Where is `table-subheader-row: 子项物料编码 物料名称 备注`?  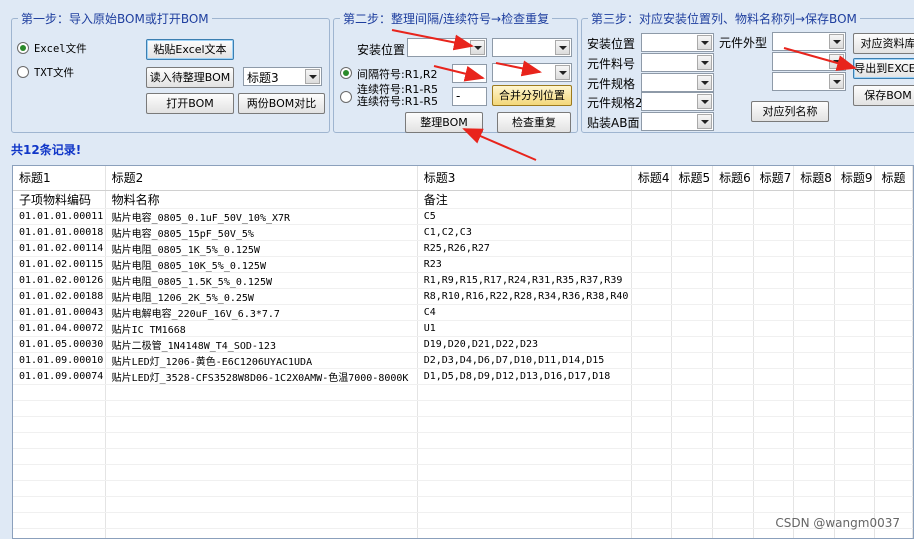
table-subheader-row: 子项物料编码 物料名称 备注 is located at coordinates (463, 199).